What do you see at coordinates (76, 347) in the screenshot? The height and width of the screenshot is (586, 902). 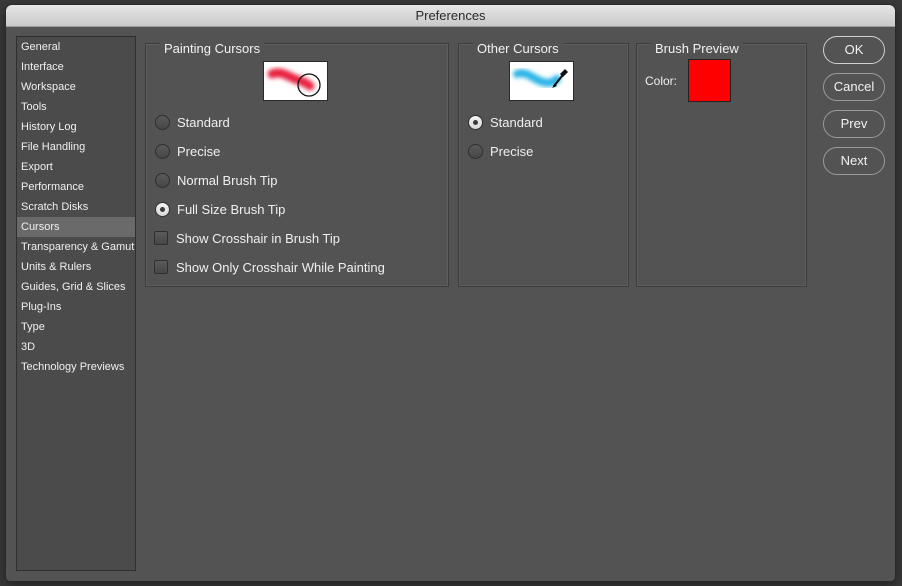 I see `sidebar-item-3d: 3D` at bounding box center [76, 347].